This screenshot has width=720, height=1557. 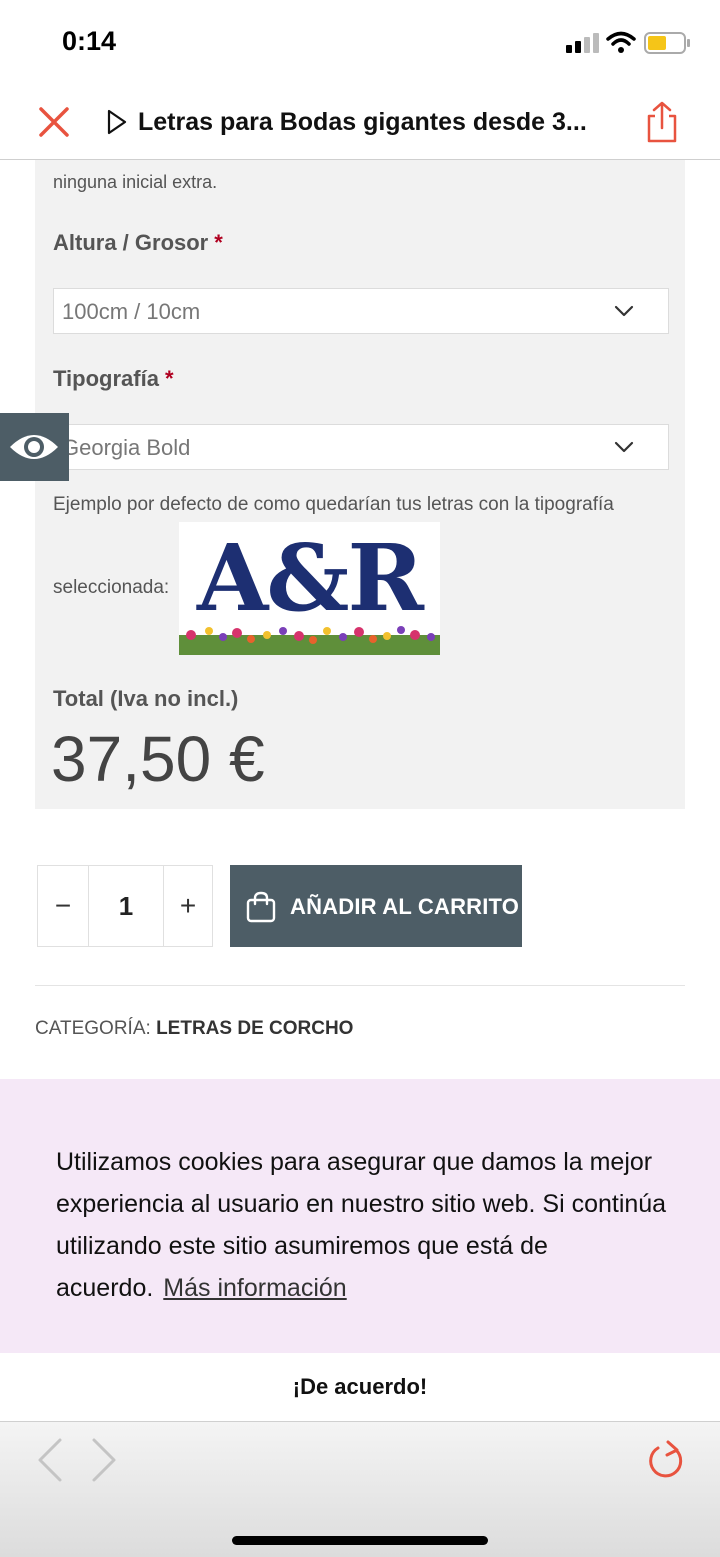 I want to click on quantity-minus-button: −, so click(x=63, y=906).